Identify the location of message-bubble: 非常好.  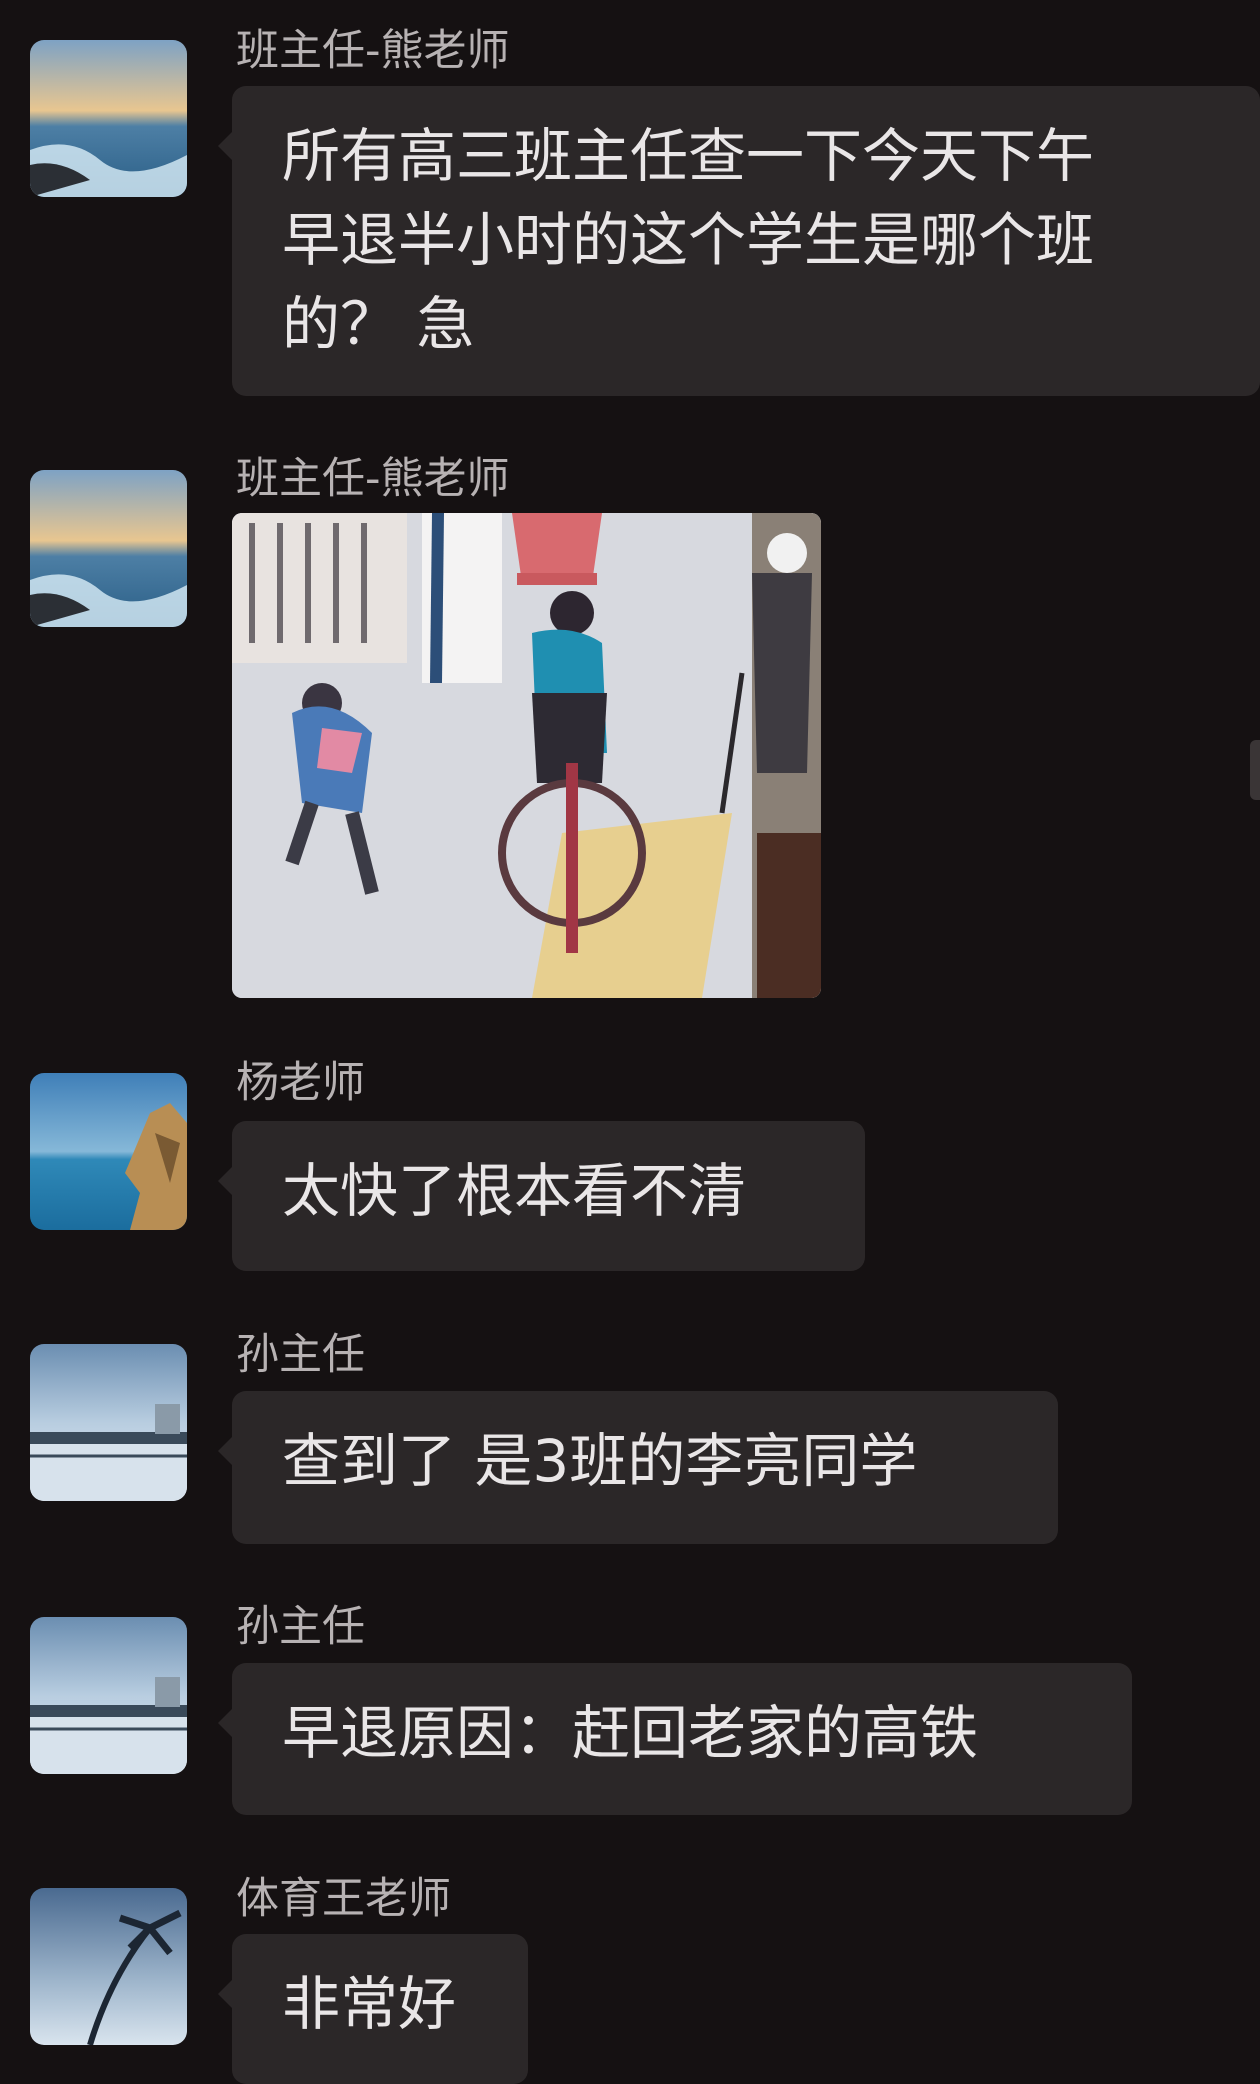
(373, 2009).